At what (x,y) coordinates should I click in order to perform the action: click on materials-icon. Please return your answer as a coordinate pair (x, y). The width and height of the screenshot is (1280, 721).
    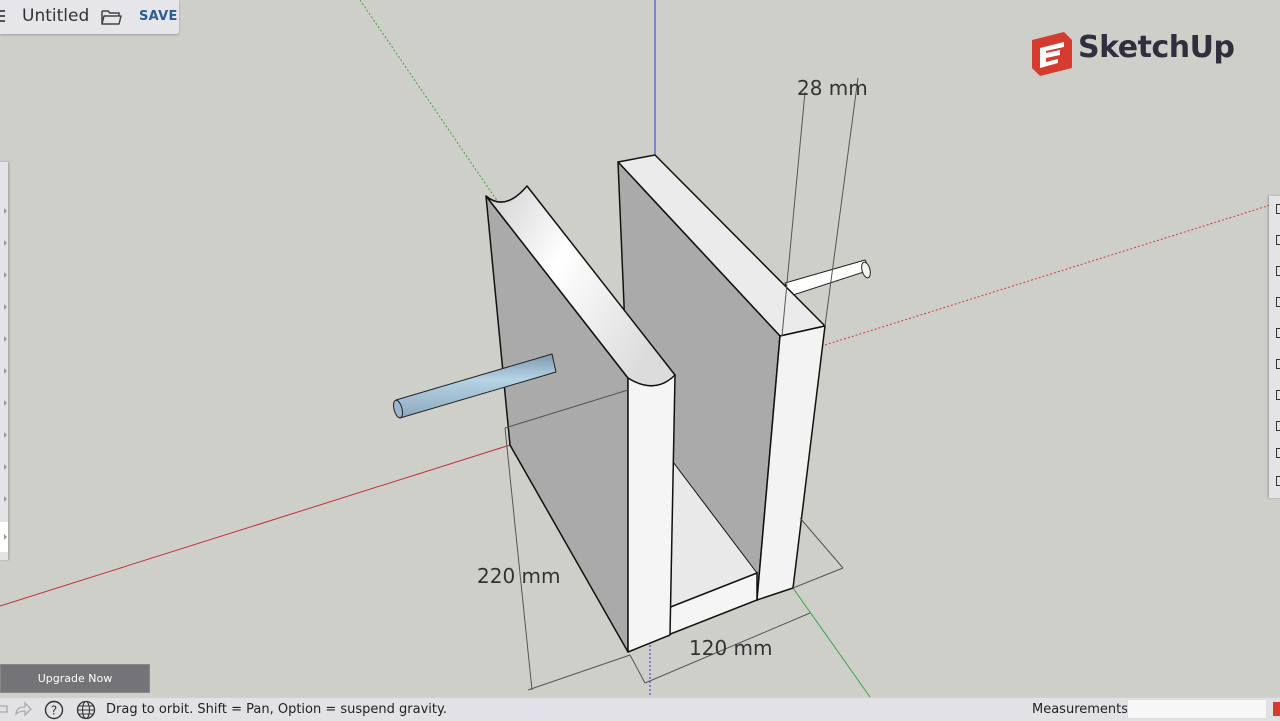
    Looking at the image, I should click on (1278, 302).